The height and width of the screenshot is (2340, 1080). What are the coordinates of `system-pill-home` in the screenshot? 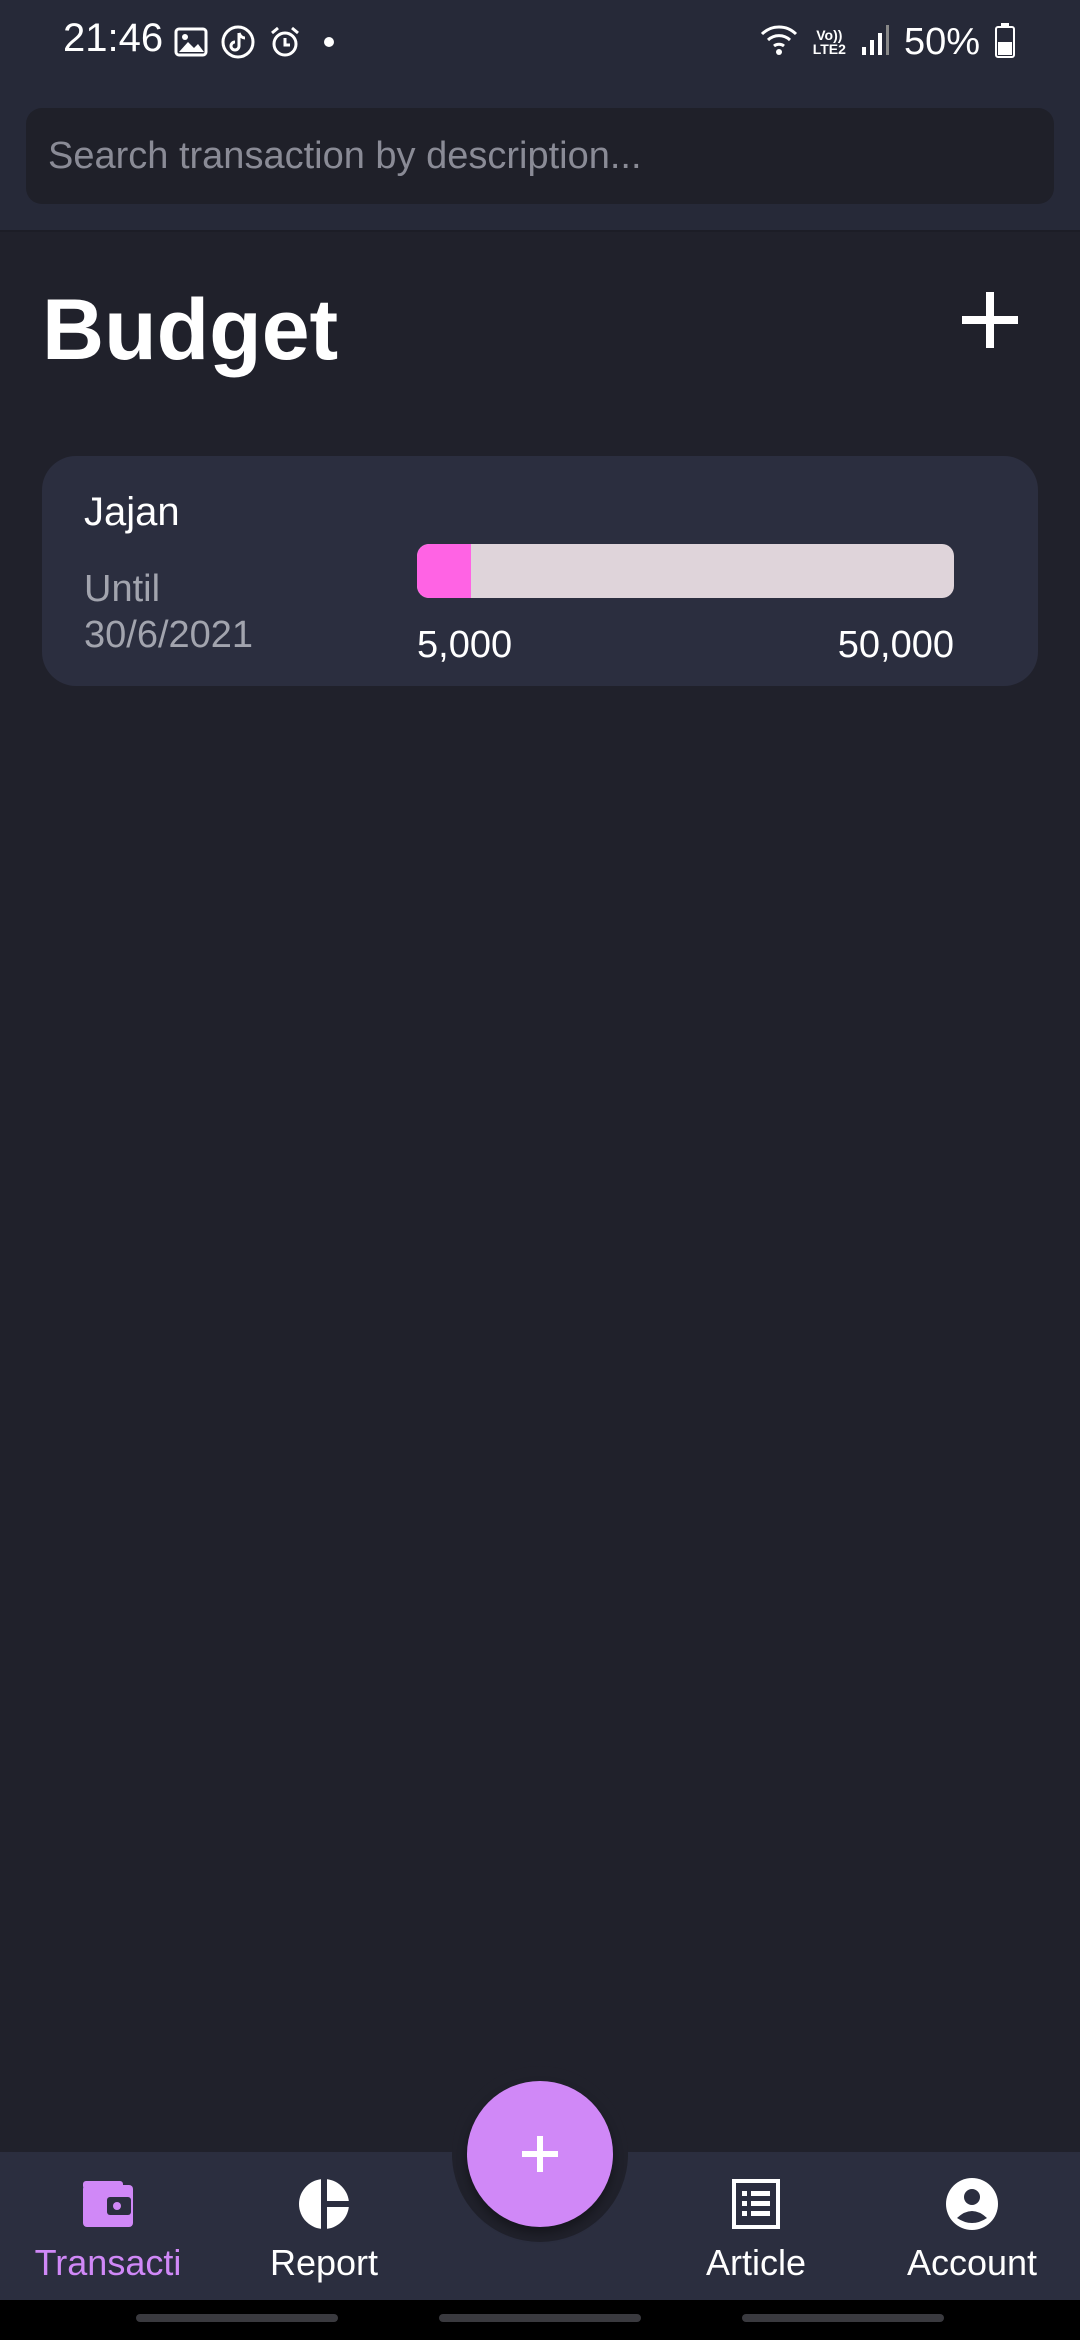 It's located at (540, 2318).